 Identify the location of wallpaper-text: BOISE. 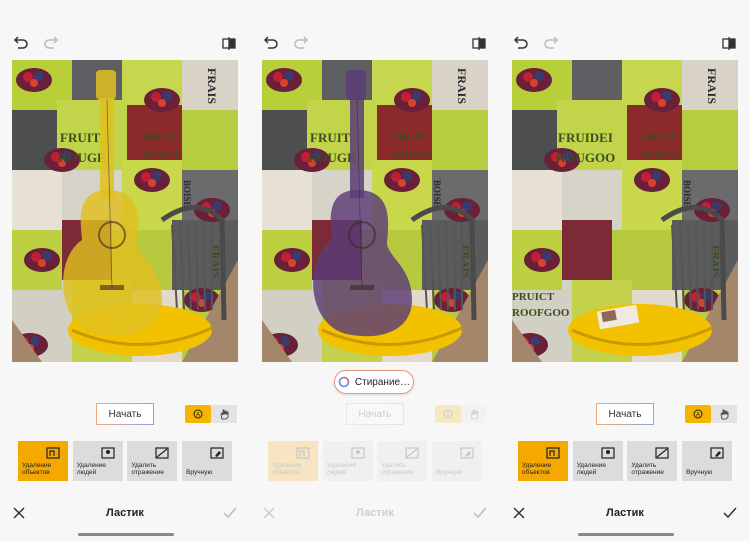
(187, 194).